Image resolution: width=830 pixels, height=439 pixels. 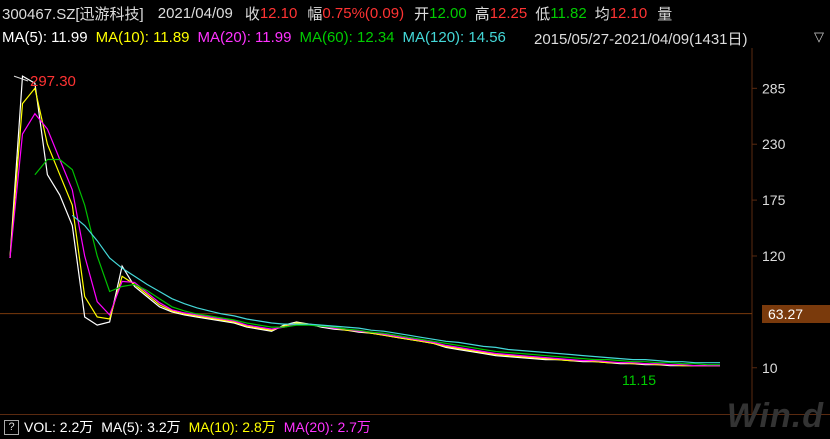 I want to click on stock-code: 300467.SZ[迅游科技], so click(x=73, y=13).